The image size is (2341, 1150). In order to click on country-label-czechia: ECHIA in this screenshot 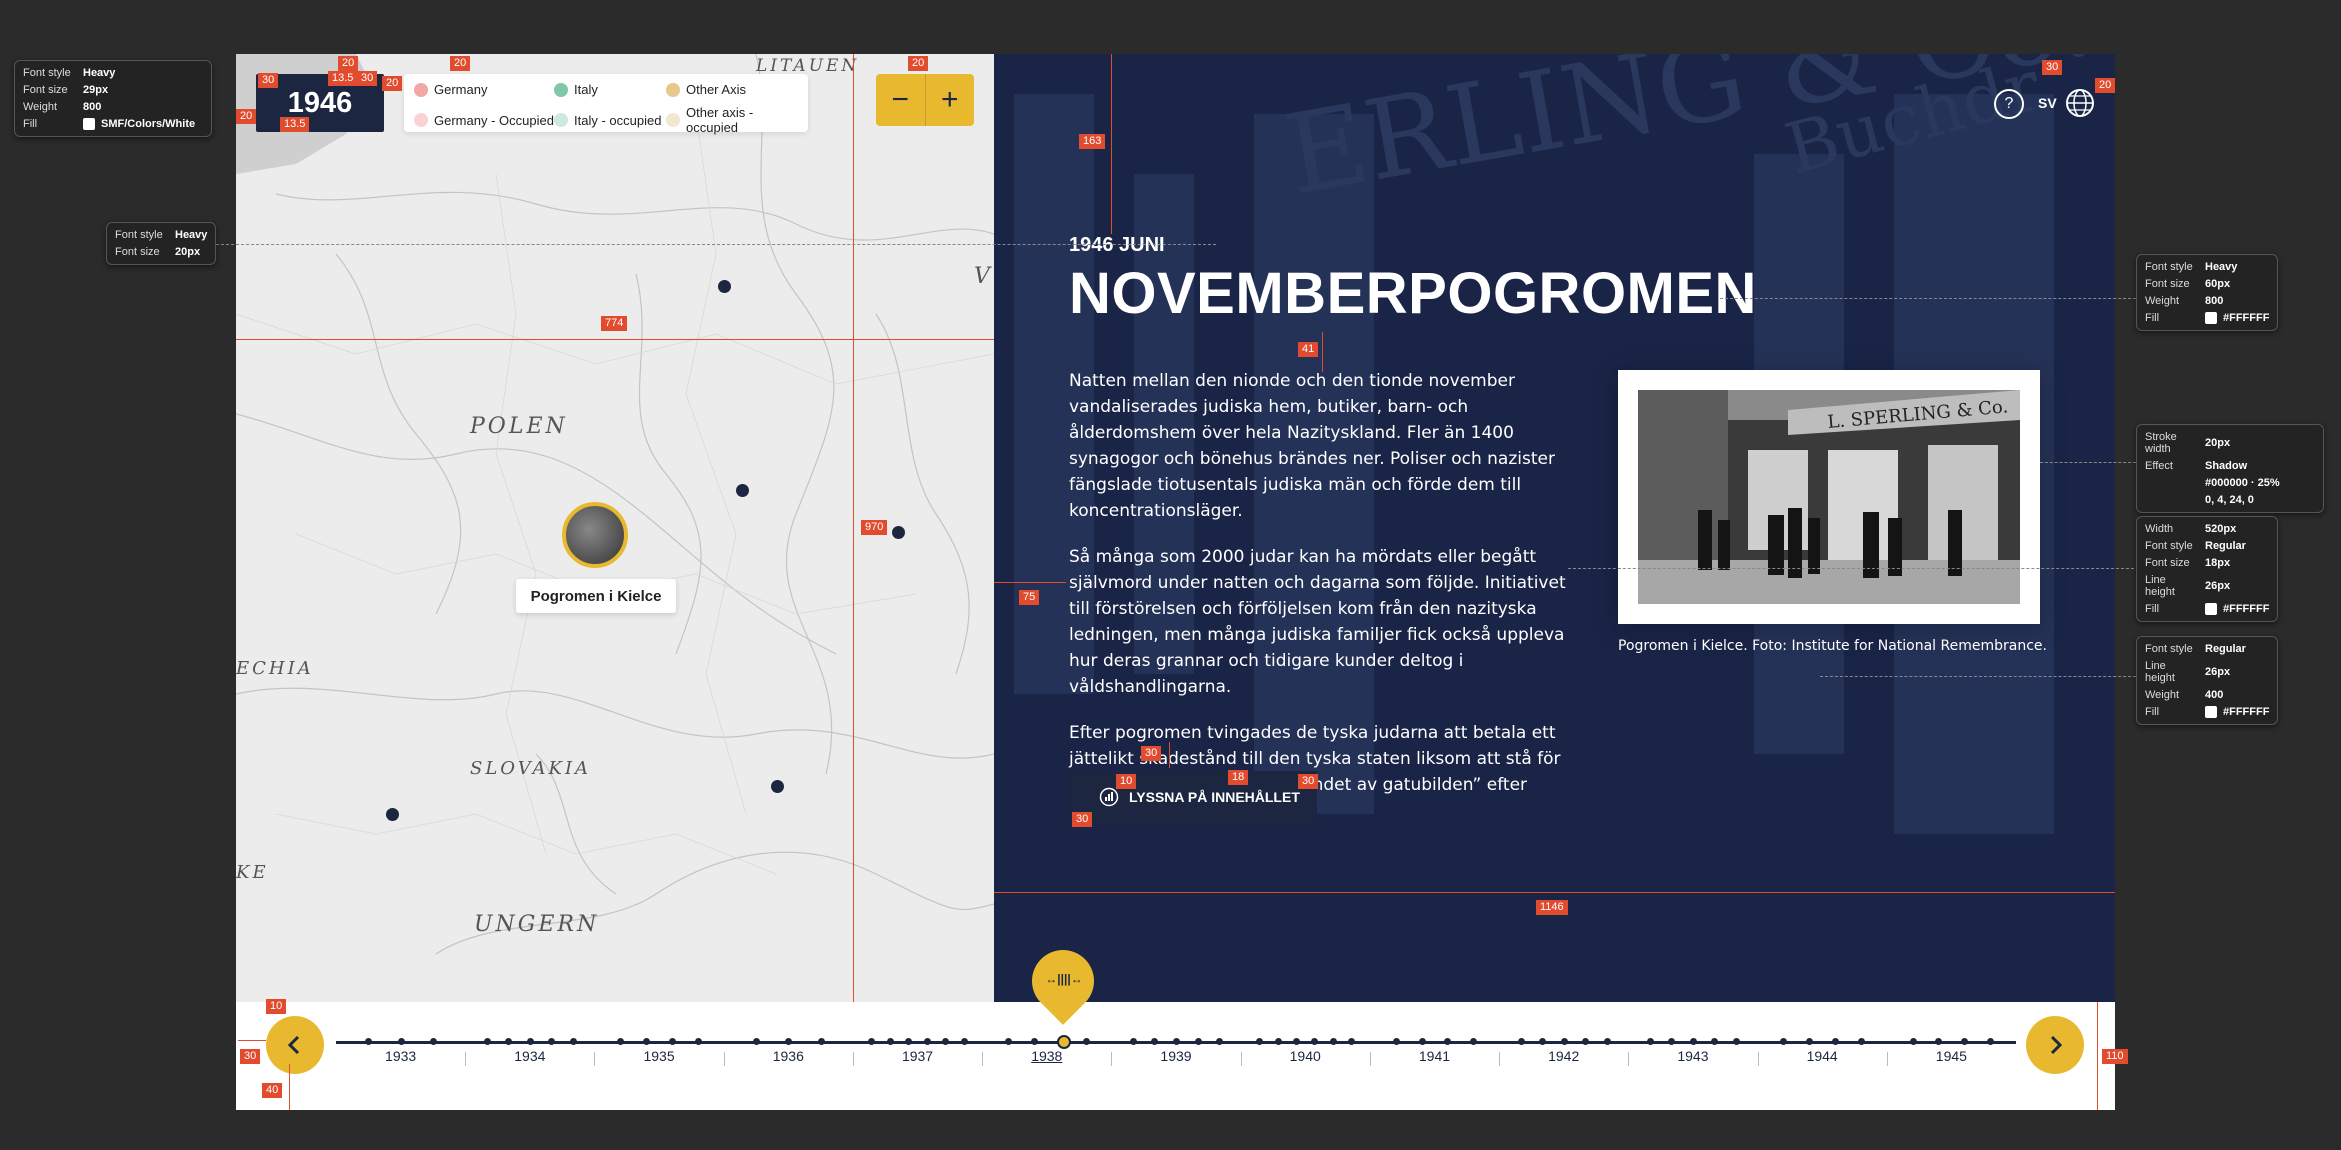, I will do `click(275, 668)`.